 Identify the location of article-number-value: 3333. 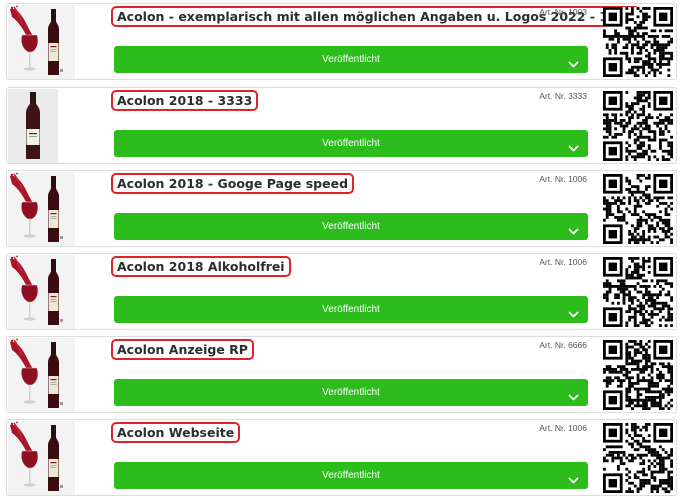
(577, 96).